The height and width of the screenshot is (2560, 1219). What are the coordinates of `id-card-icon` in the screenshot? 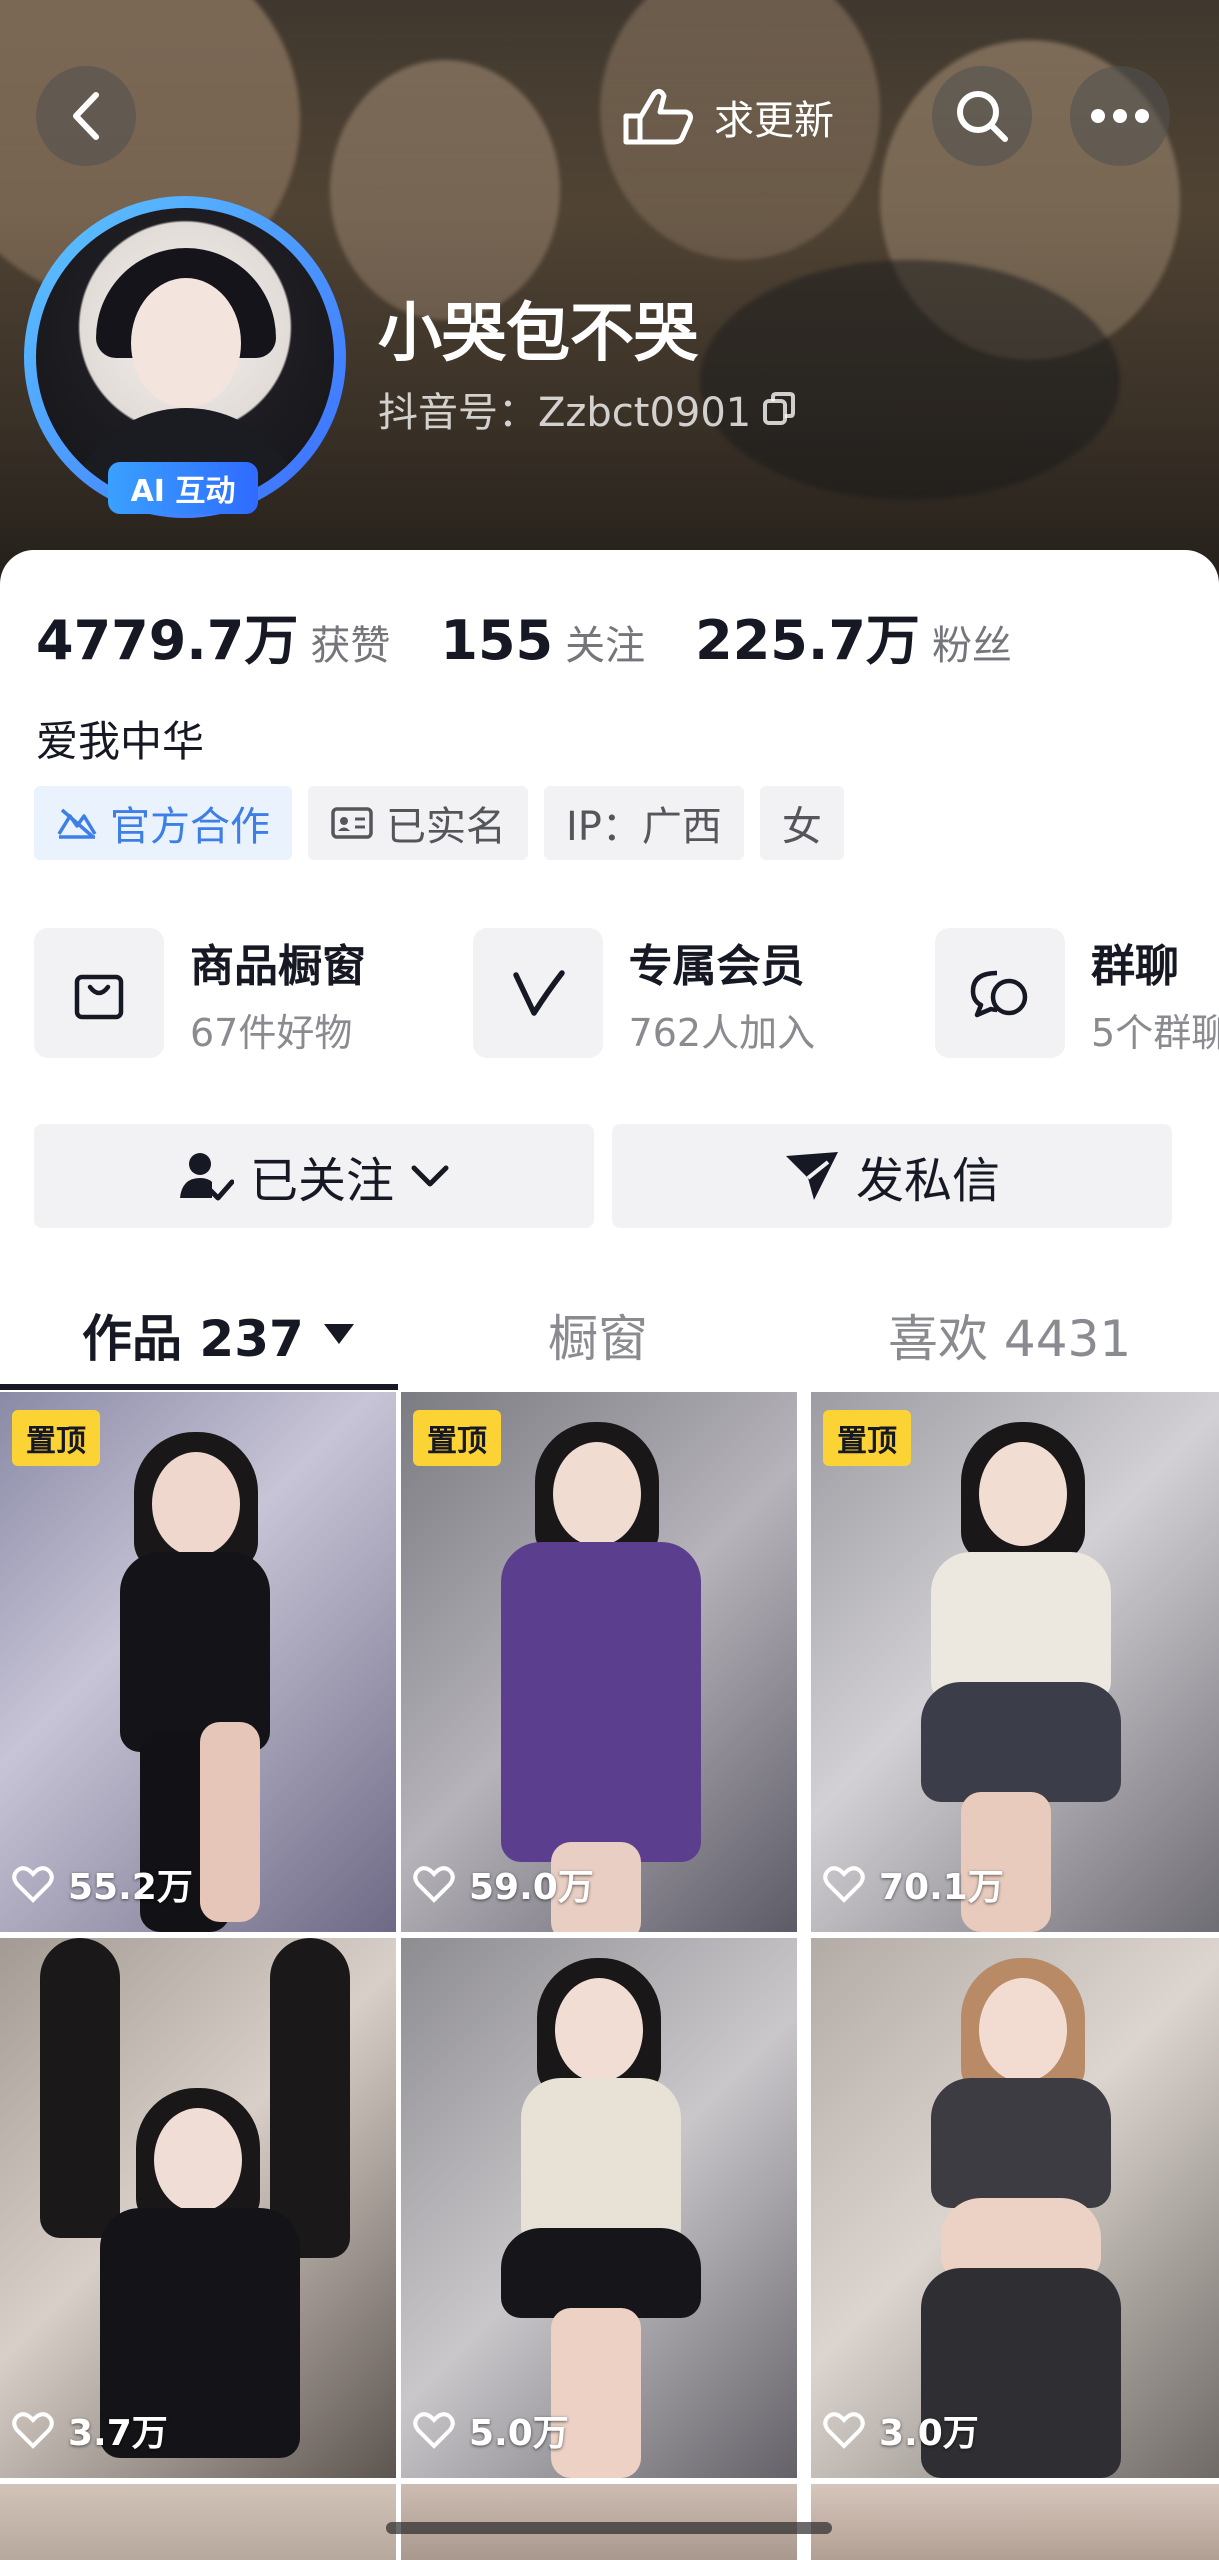 It's located at (352, 823).